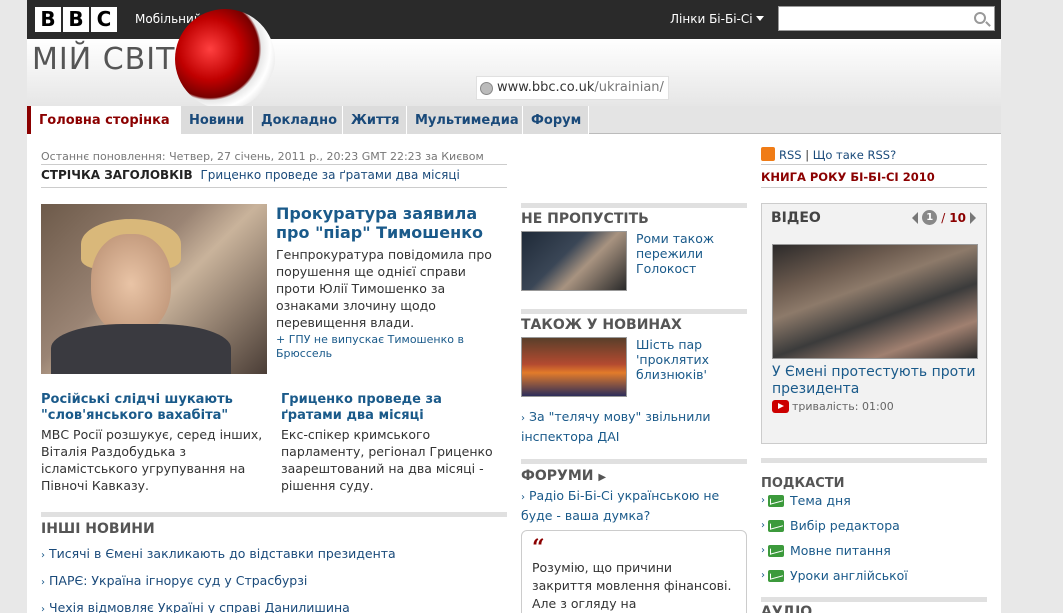 The image size is (1063, 613). I want to click on url-suffix: /ukrainian/, so click(629, 87).